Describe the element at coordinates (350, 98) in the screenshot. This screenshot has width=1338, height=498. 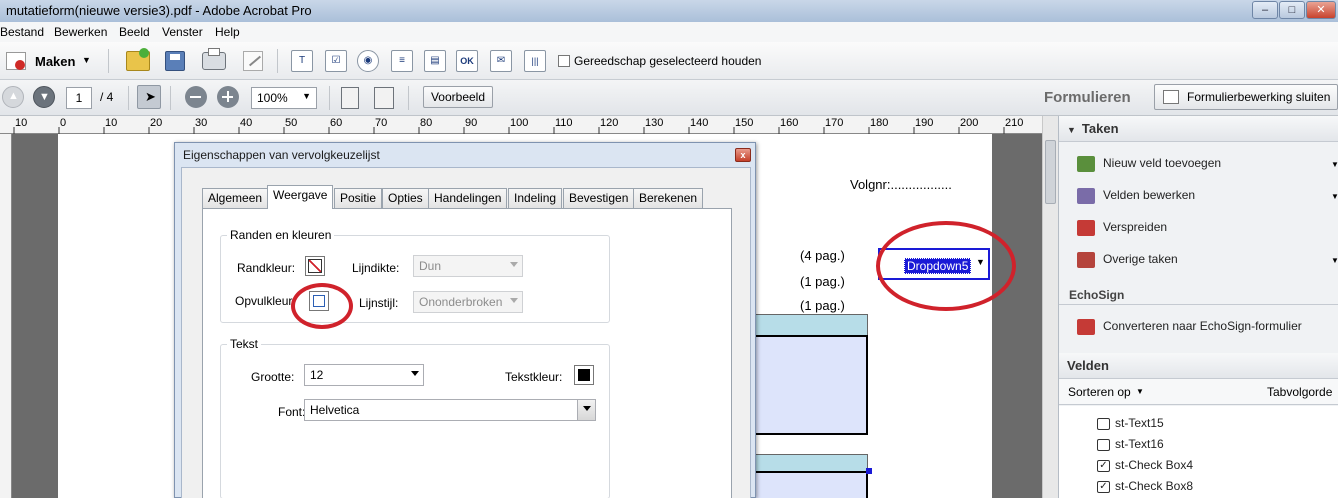
I see `fit-page-icon` at that location.